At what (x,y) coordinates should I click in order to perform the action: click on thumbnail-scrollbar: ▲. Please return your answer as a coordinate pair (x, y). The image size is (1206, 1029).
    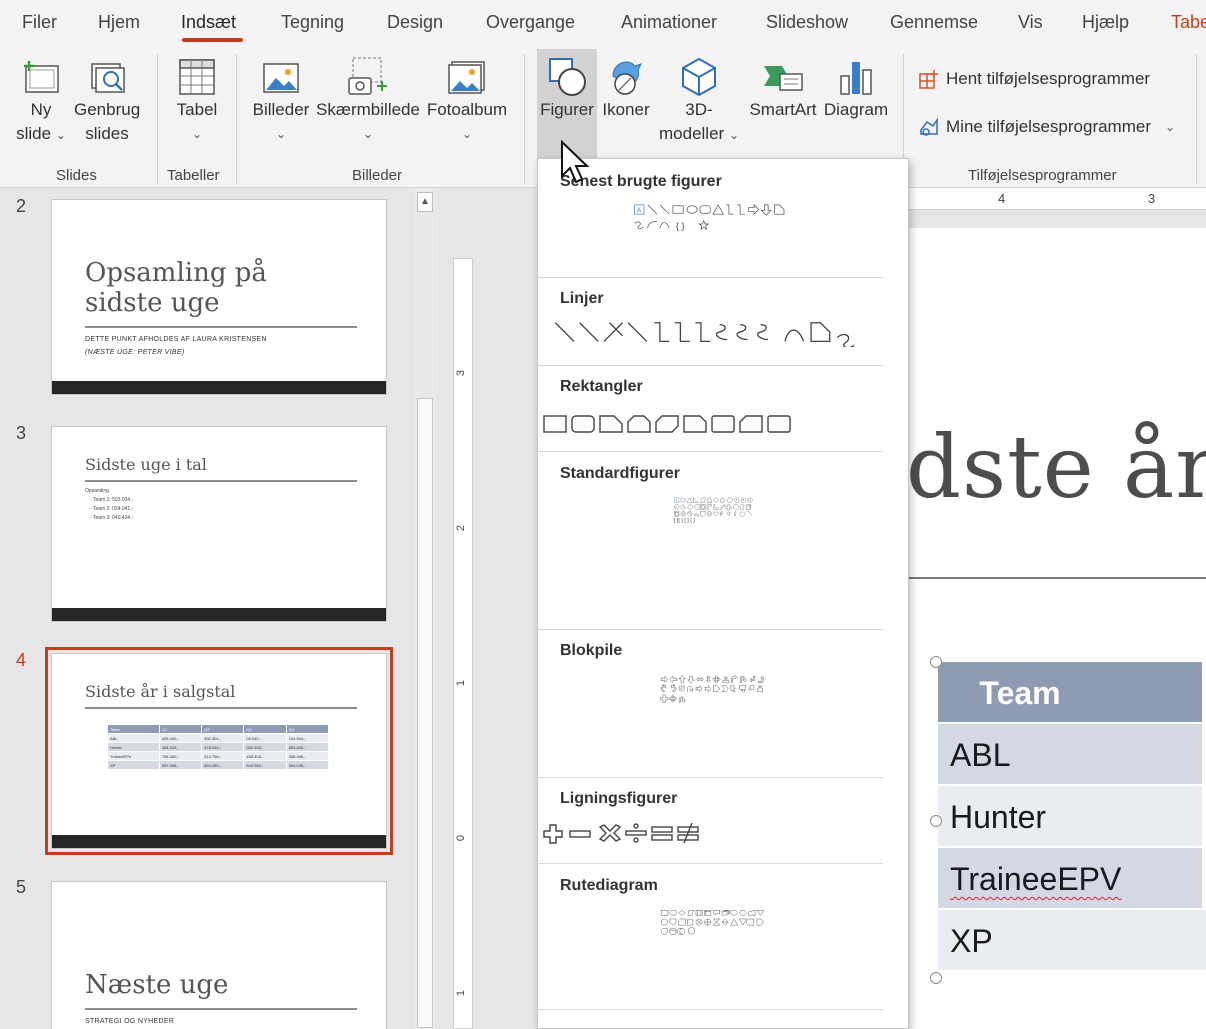
    Looking at the image, I should click on (425, 608).